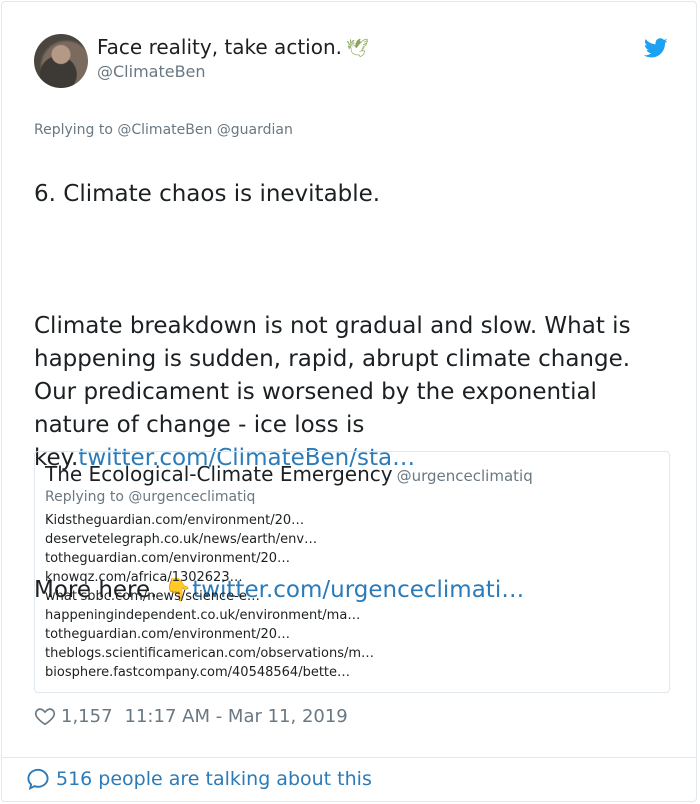 The width and height of the screenshot is (700, 804). What do you see at coordinates (45, 716) in the screenshot?
I see `heart-outline-icon` at bounding box center [45, 716].